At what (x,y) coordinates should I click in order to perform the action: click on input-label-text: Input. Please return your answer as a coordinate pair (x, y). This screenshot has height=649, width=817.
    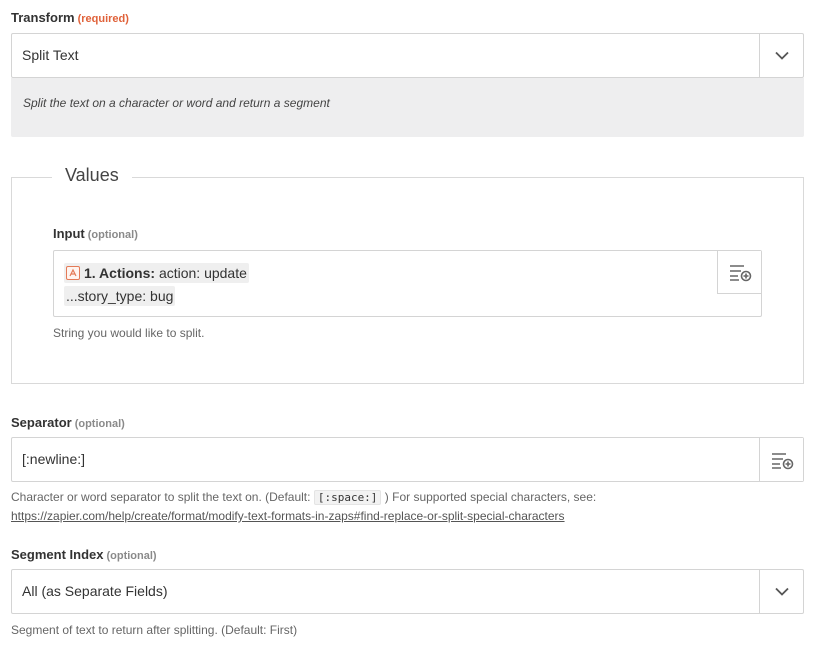
    Looking at the image, I should click on (69, 233).